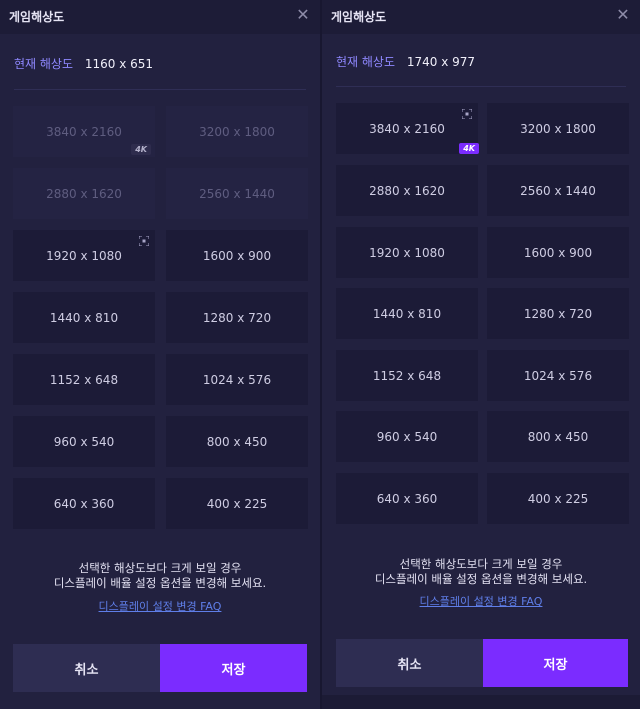  I want to click on current-resolution: 현재 해상도 1740 x 977, so click(405, 61).